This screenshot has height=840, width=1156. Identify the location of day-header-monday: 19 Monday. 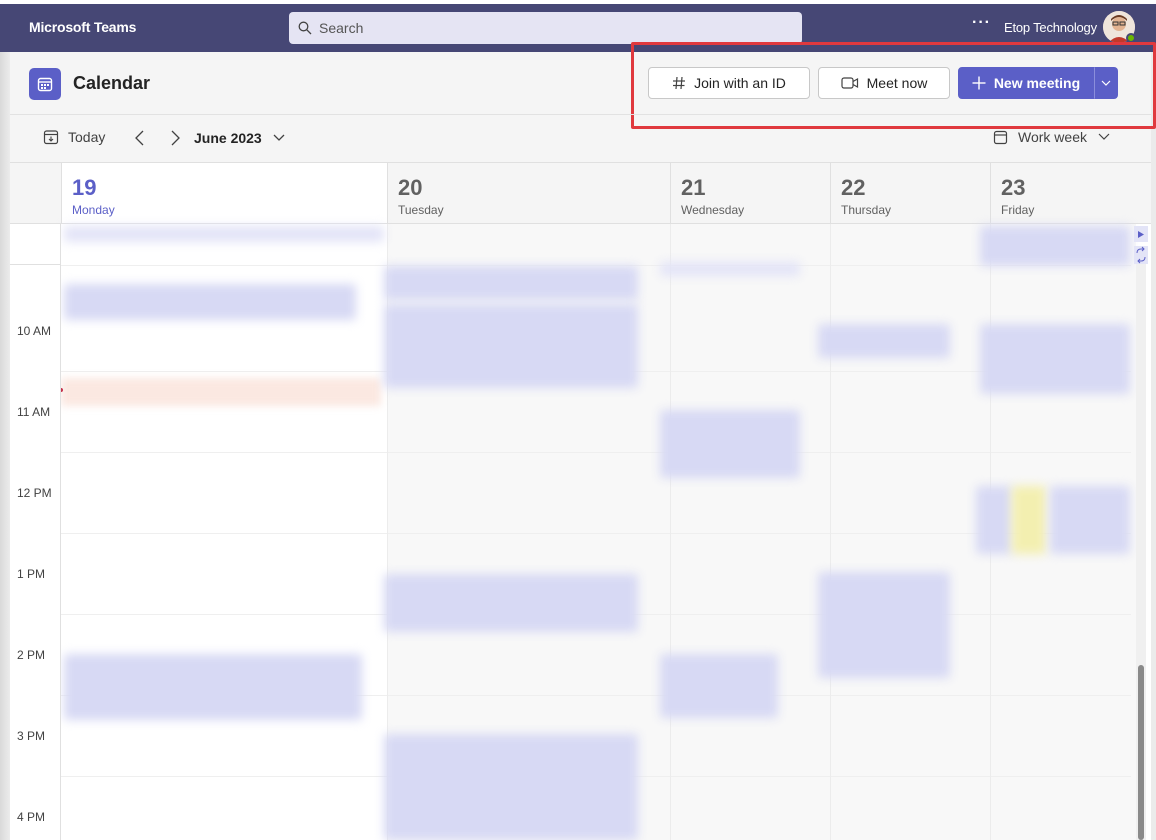
(224, 193).